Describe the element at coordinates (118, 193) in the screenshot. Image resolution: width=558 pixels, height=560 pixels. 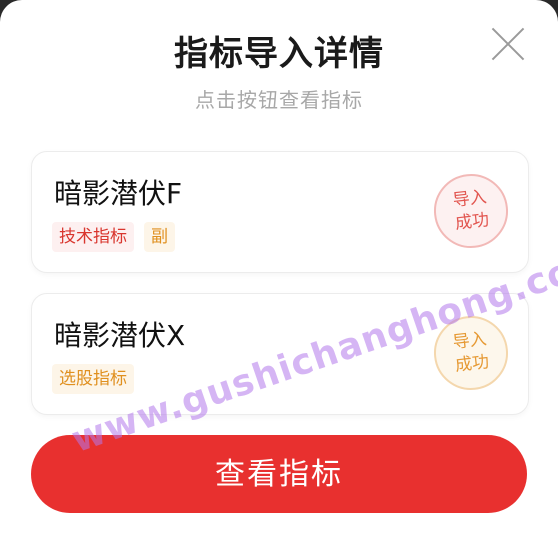
I see `indicator-name: 暗影潜伏F` at that location.